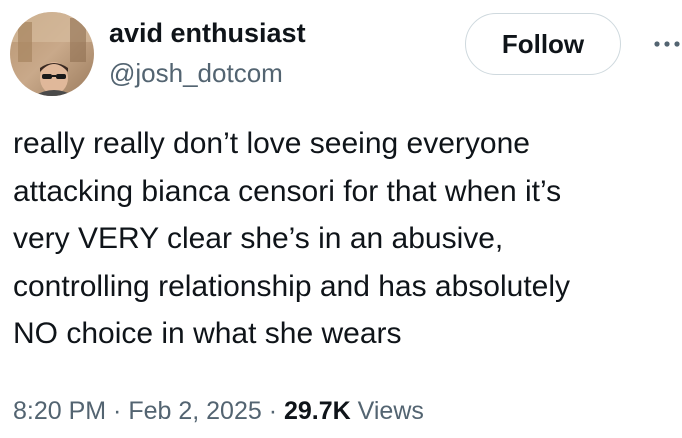 The image size is (682, 438). Describe the element at coordinates (317, 411) in the screenshot. I see `views-count: 29.7K` at that location.